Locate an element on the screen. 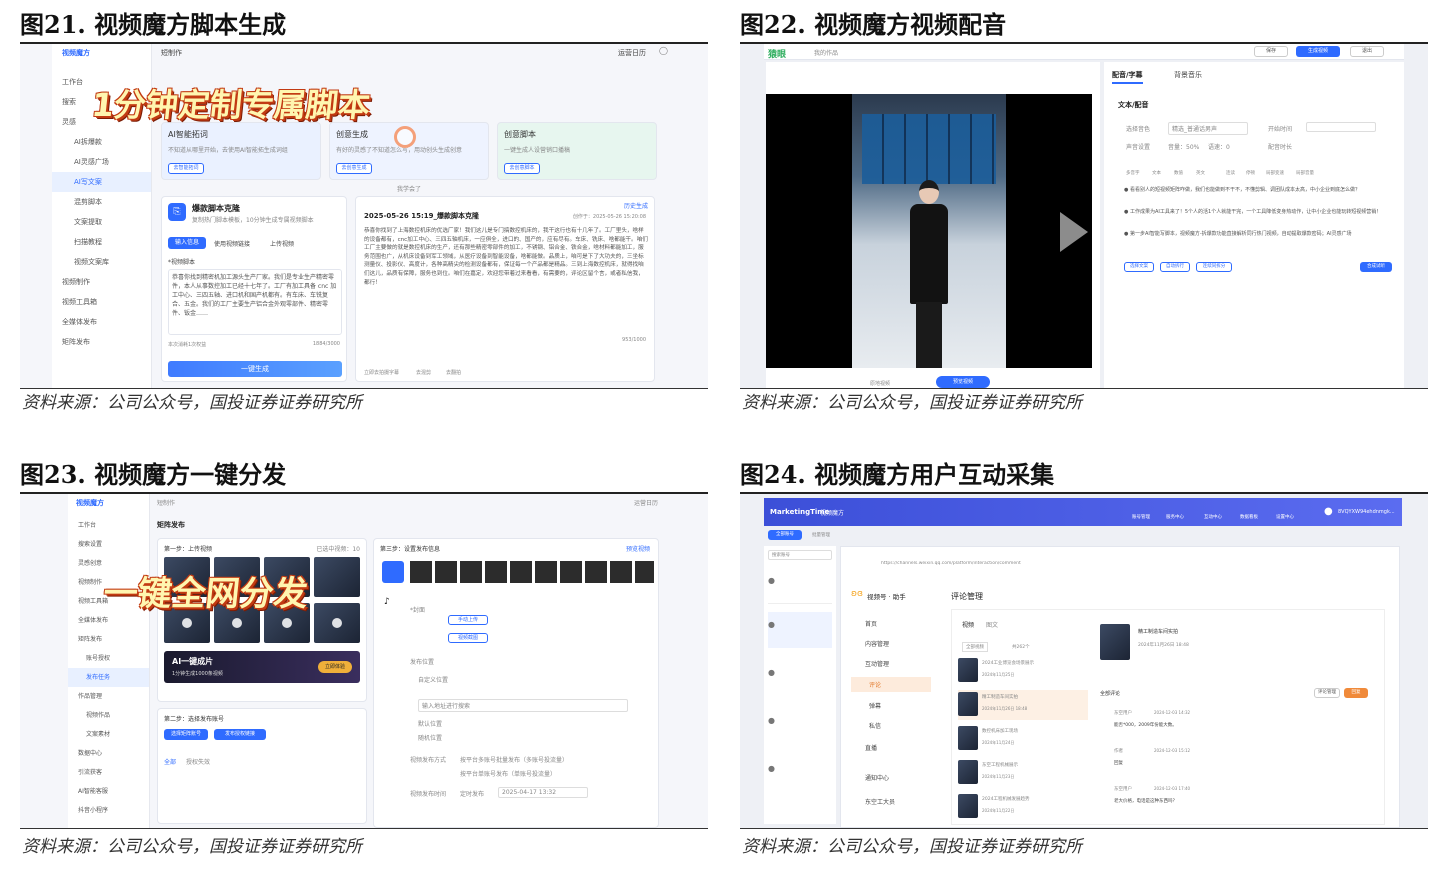 This screenshot has height=870, width=1446. tab-bgm: 背景音乐 is located at coordinates (1188, 75).